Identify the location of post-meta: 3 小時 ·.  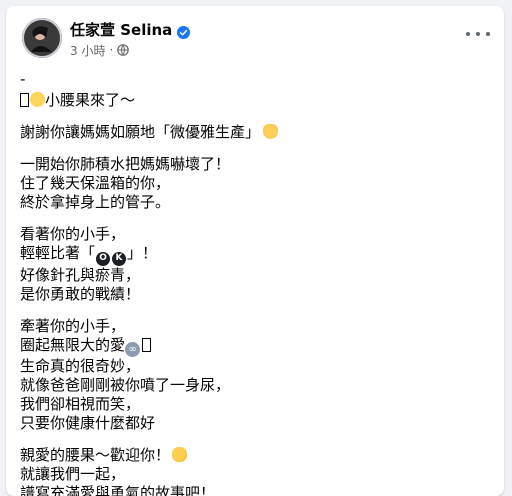
(99, 50).